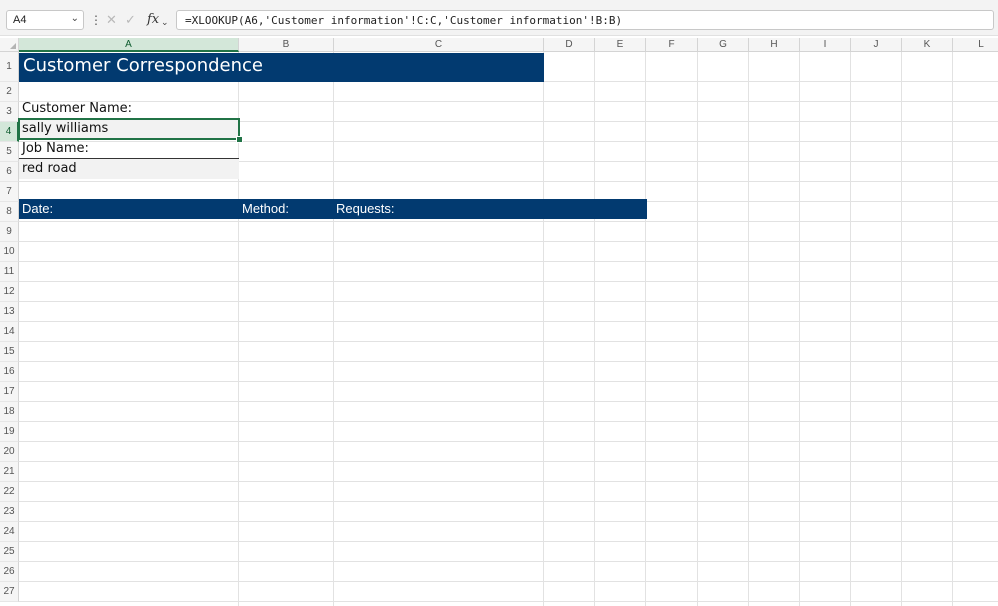  Describe the element at coordinates (9, 212) in the screenshot. I see `row-header-8: 8` at that location.